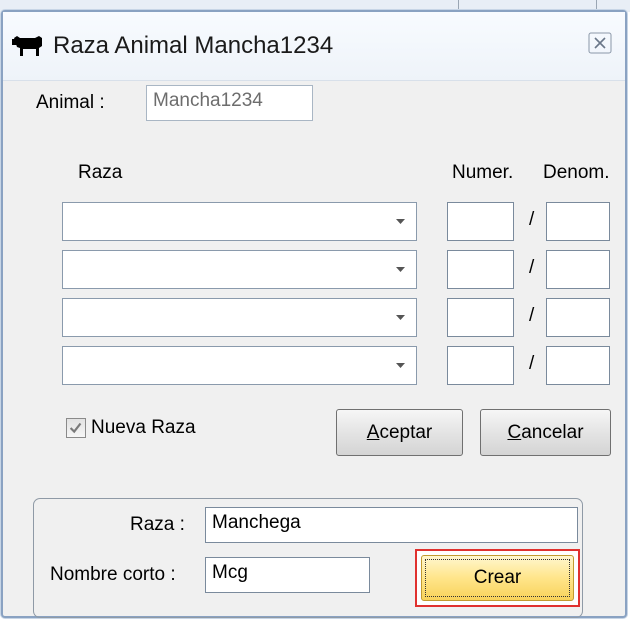 The width and height of the screenshot is (630, 626). Describe the element at coordinates (391, 525) in the screenshot. I see `new-raza-field: Manchega` at that location.